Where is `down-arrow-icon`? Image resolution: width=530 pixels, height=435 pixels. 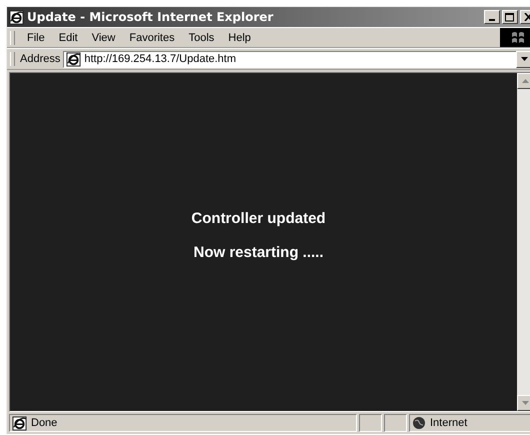
down-arrow-icon is located at coordinates (525, 403).